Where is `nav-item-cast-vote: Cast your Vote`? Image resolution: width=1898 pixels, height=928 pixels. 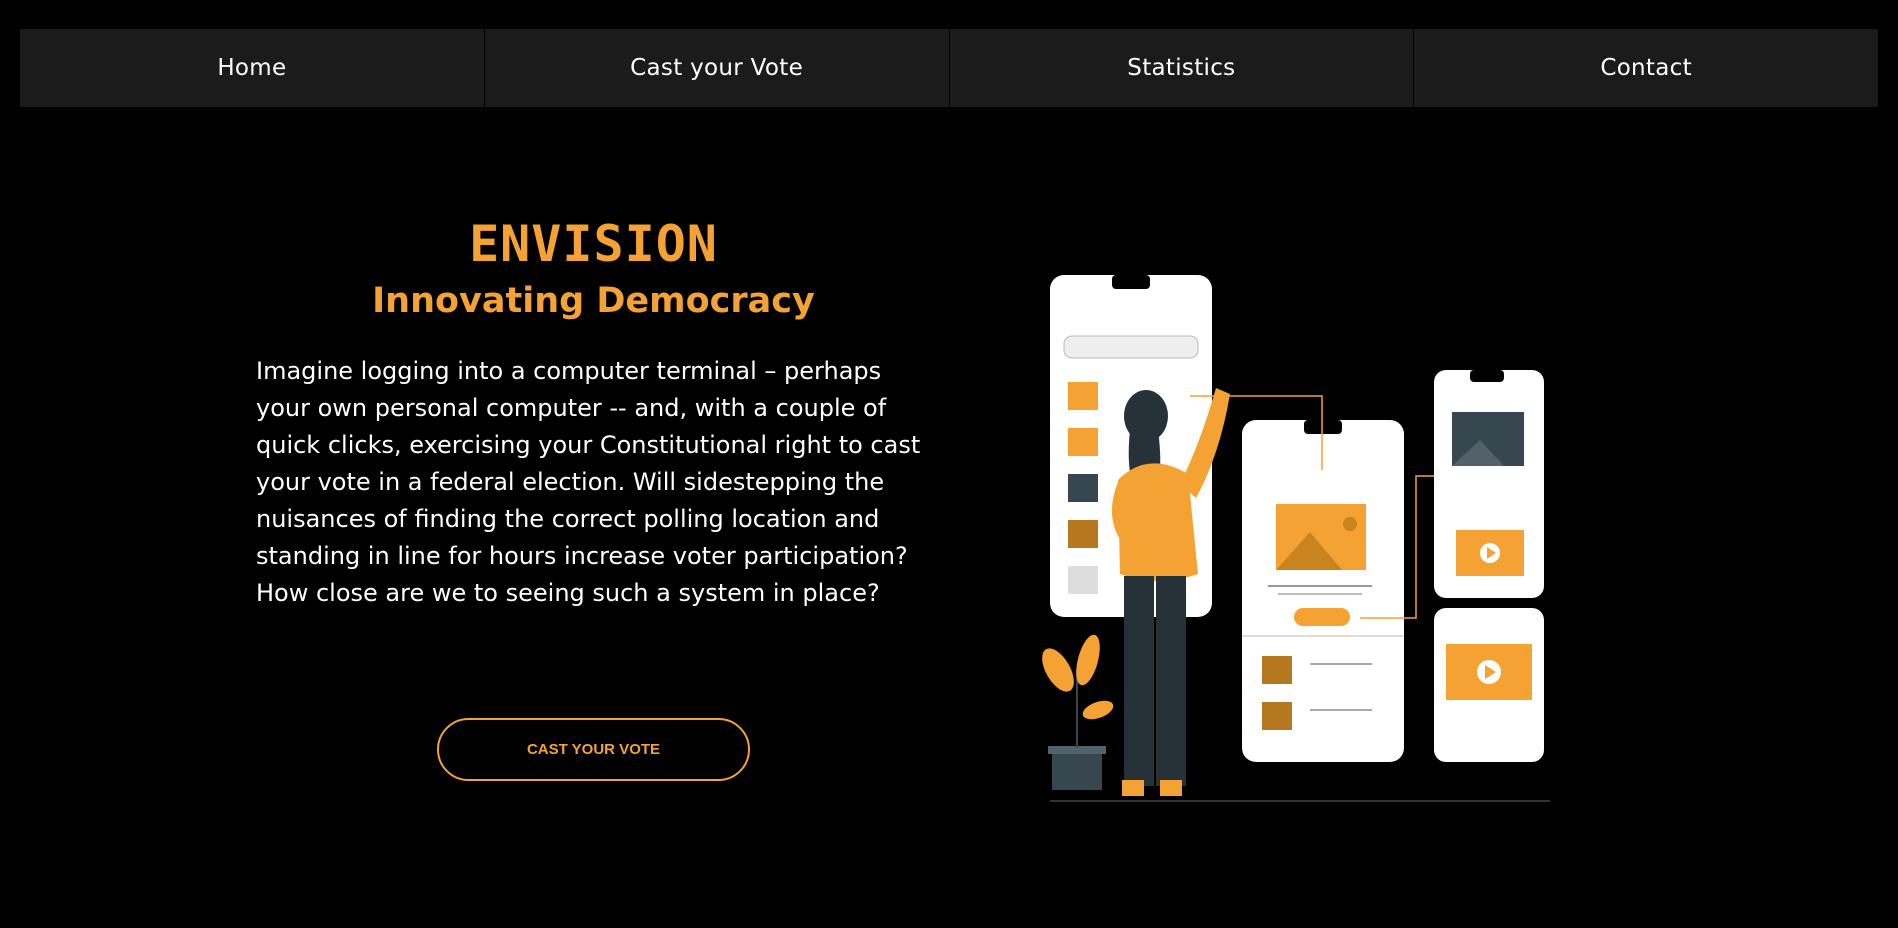 nav-item-cast-vote: Cast your Vote is located at coordinates (717, 68).